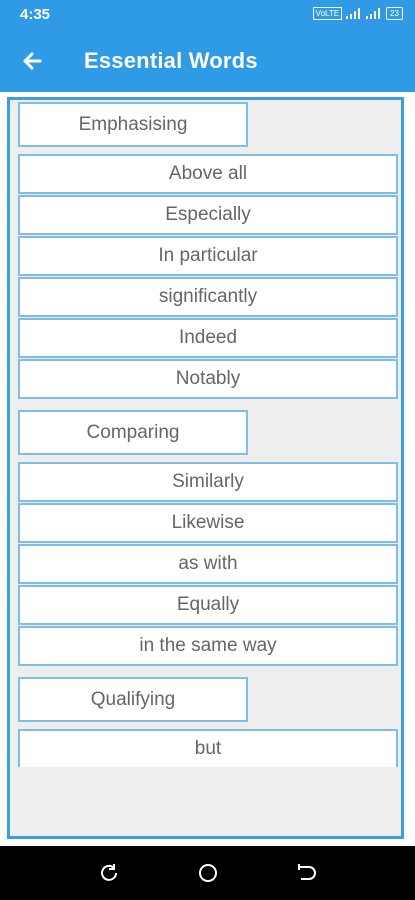 This screenshot has width=415, height=900. I want to click on section-header: Emphasising, so click(133, 124).